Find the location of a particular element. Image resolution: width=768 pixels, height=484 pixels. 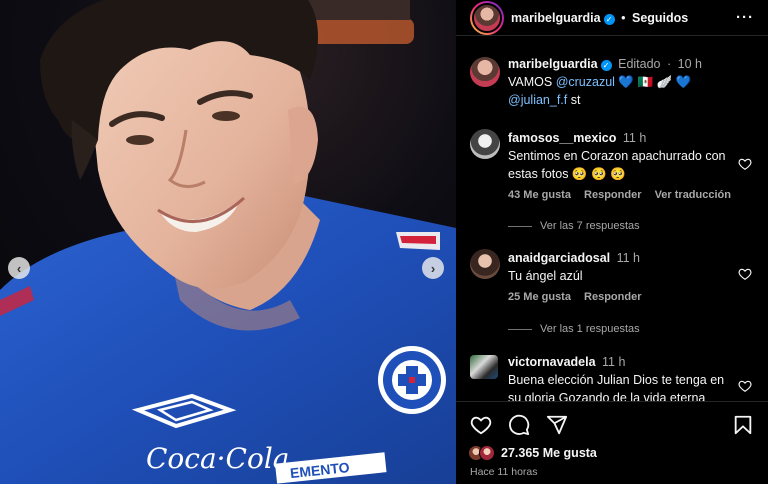

bookmark-icon is located at coordinates (743, 425).